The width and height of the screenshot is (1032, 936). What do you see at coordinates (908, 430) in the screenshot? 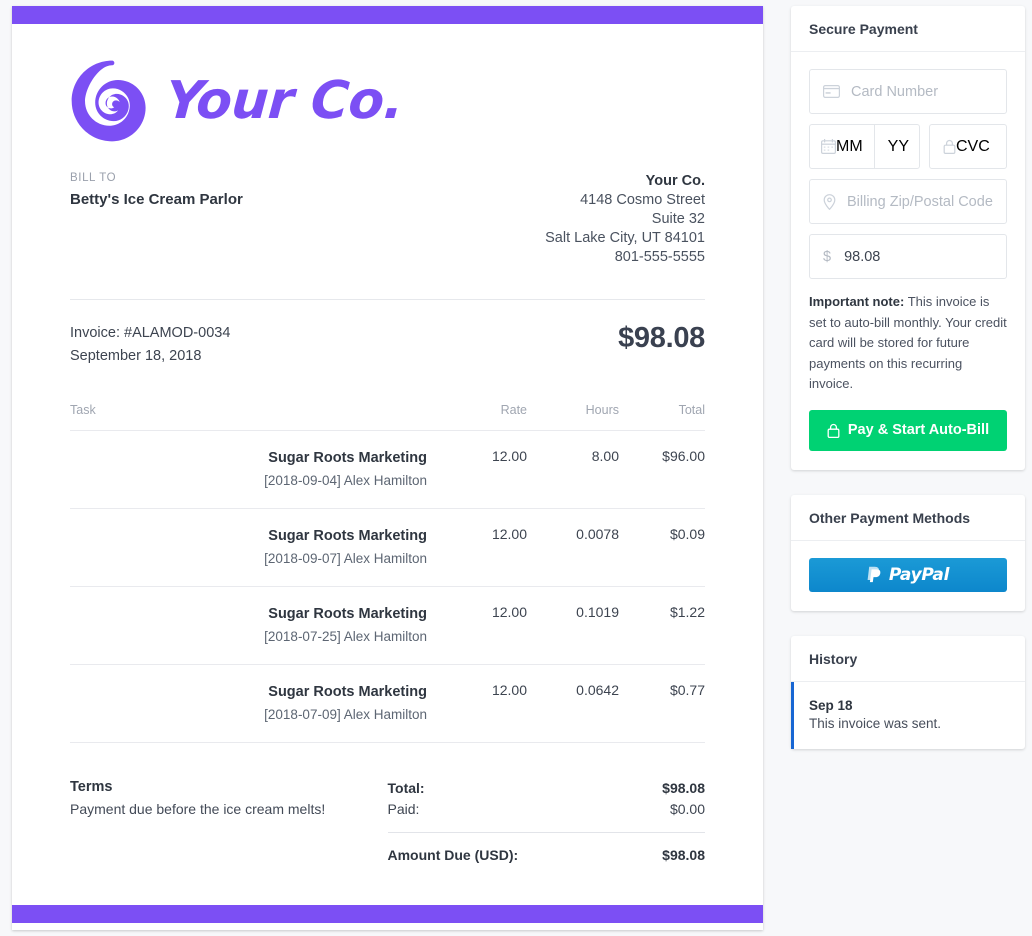
I see `pay-and-start-auto-bill-button: Pay & Start Auto-Bill` at bounding box center [908, 430].